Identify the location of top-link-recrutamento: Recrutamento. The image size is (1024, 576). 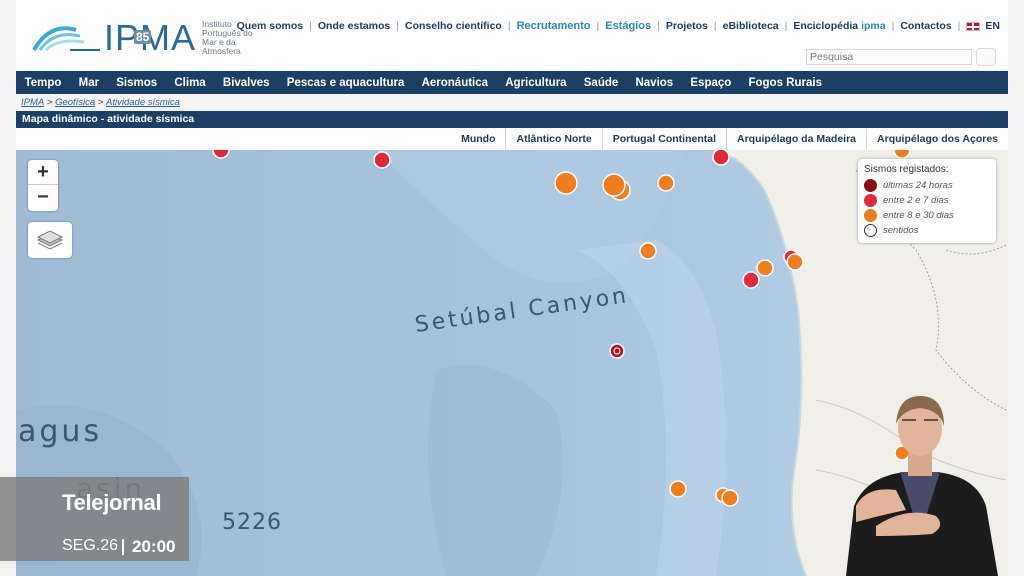
(554, 26).